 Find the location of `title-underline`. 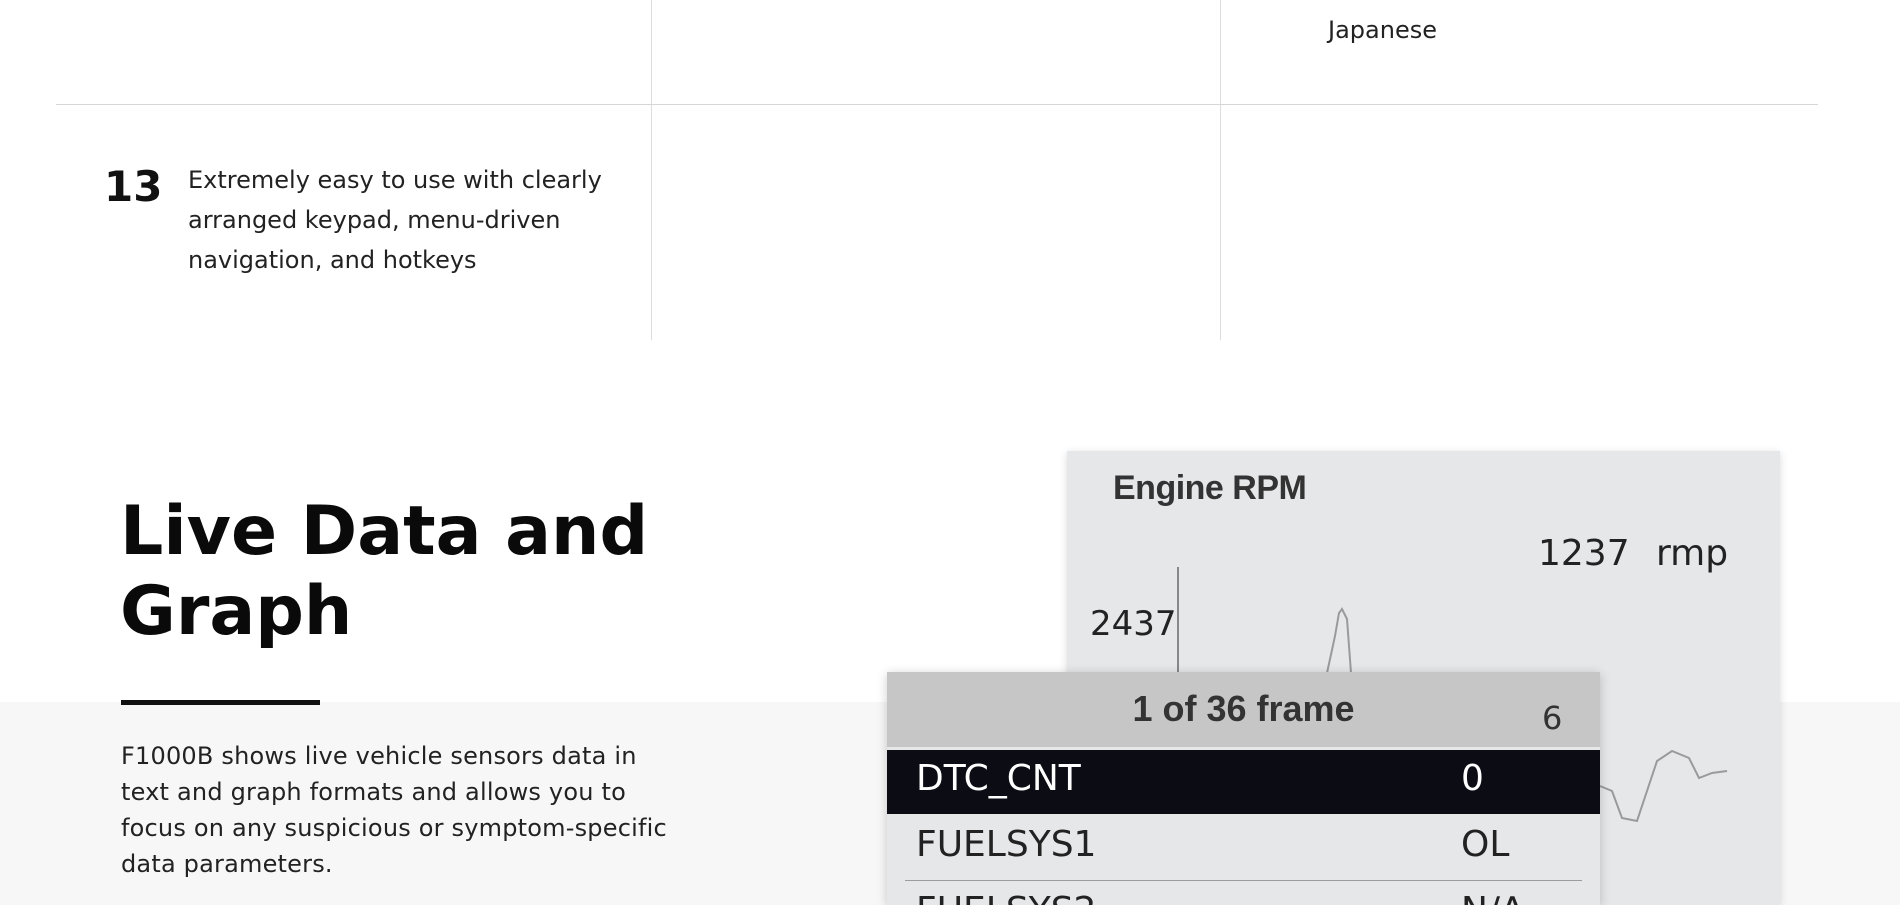

title-underline is located at coordinates (220, 702).